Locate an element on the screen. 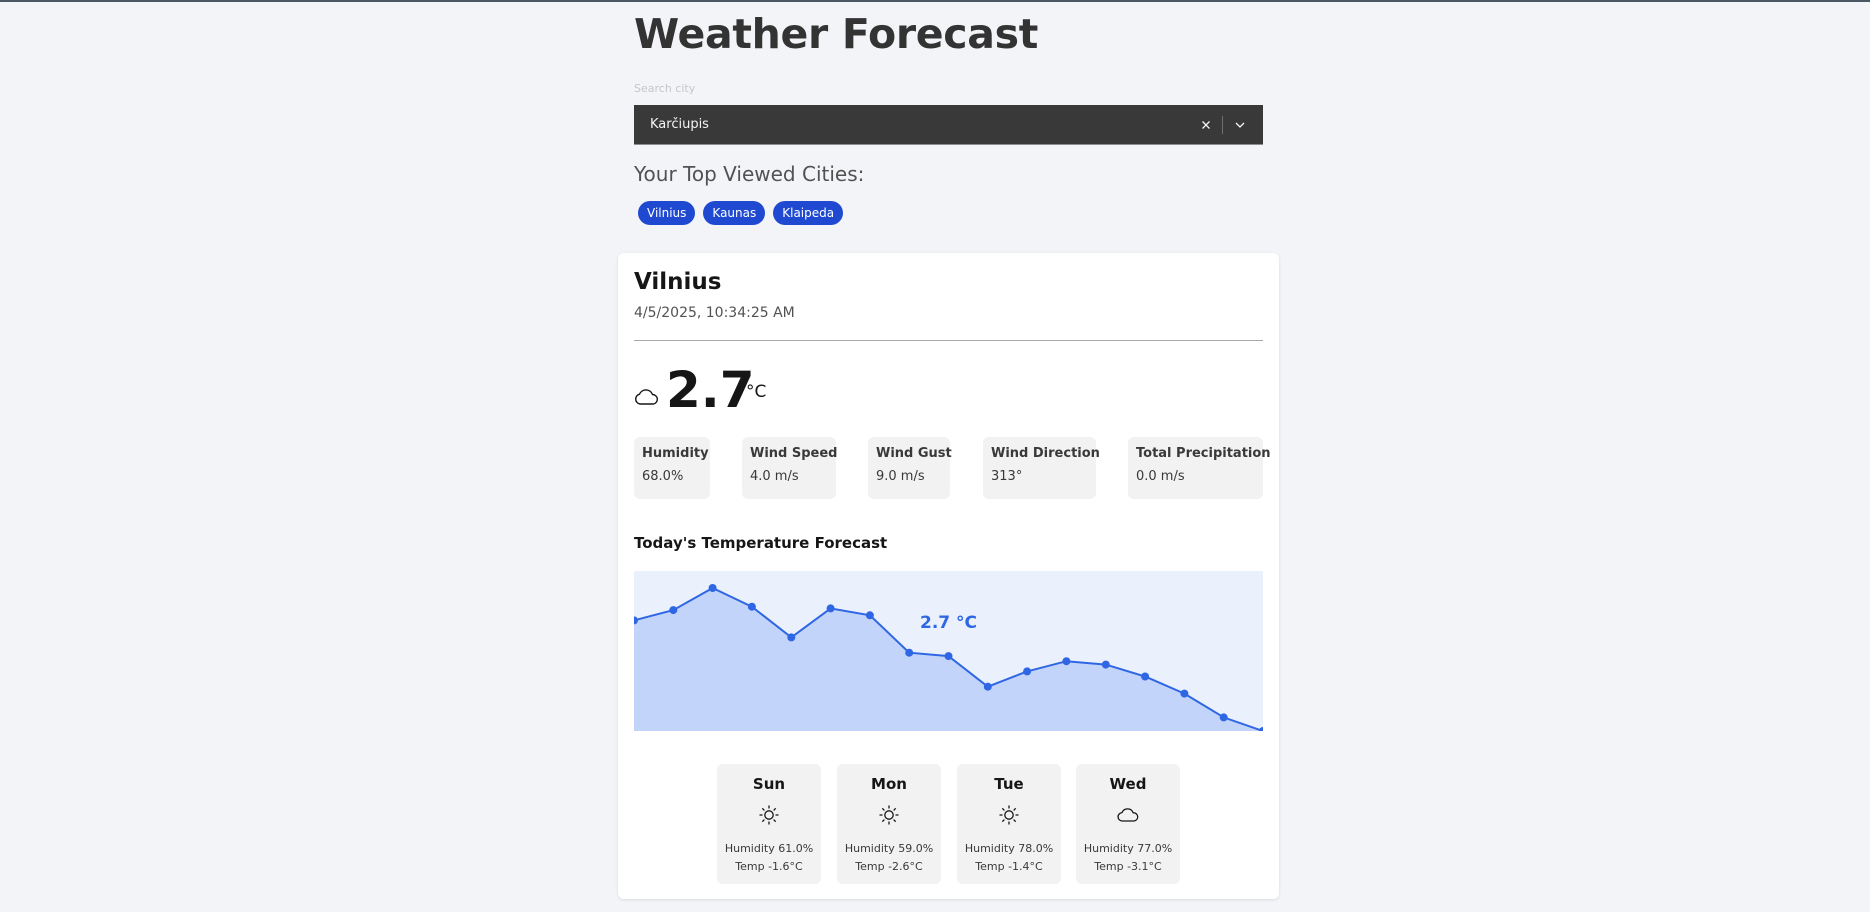 This screenshot has width=1870, height=912. day-name: Mon is located at coordinates (889, 784).